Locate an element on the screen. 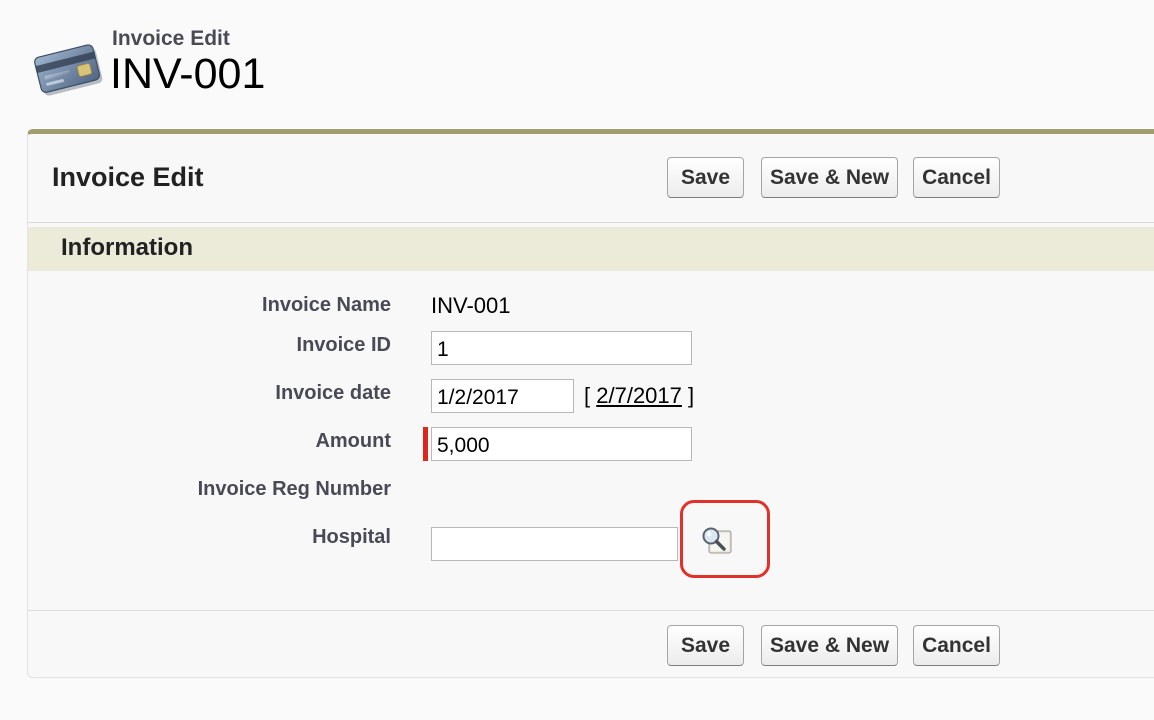 The width and height of the screenshot is (1154, 720). amount-input is located at coordinates (561, 444).